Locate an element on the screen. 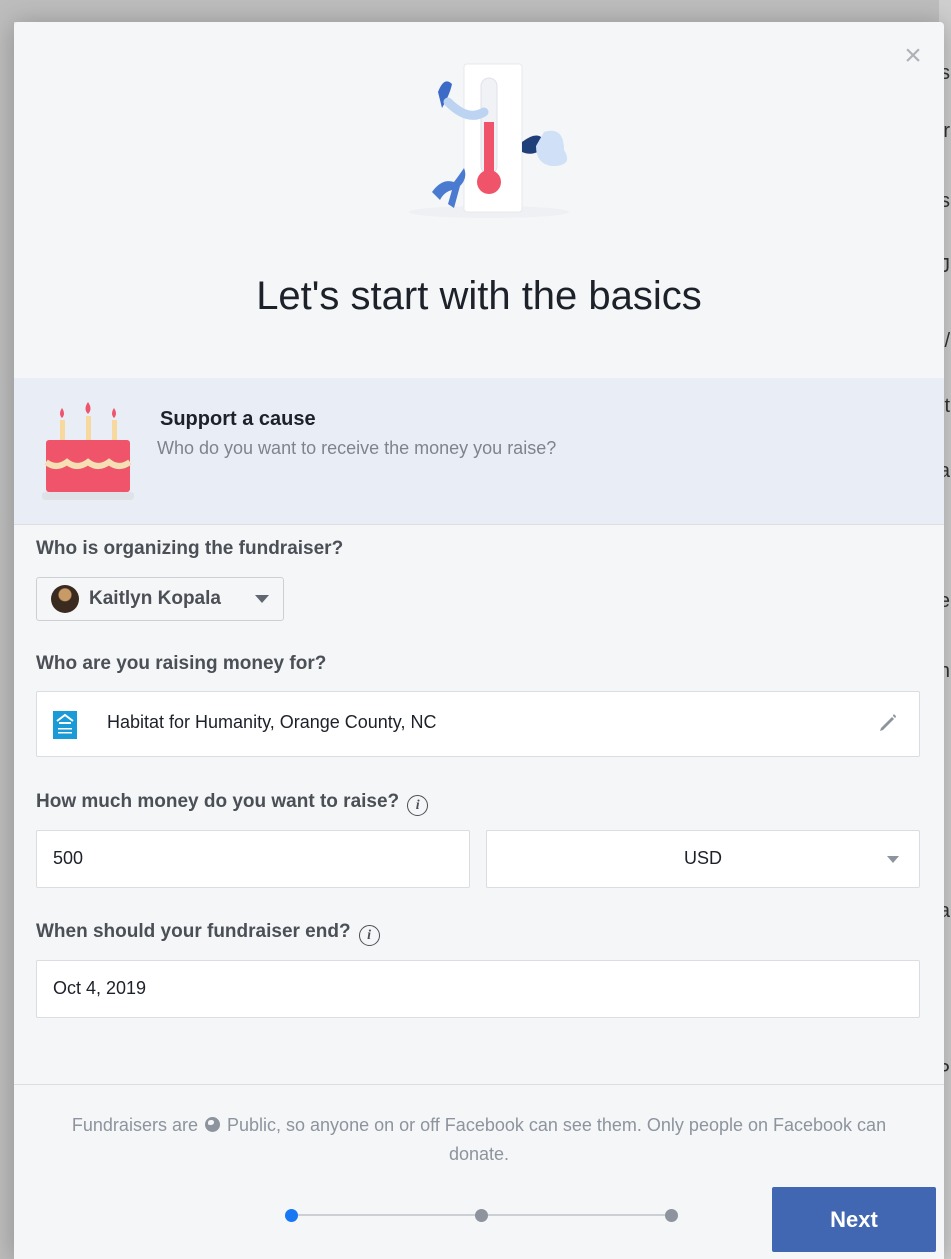  pencil-edit-icon is located at coordinates (887, 724).